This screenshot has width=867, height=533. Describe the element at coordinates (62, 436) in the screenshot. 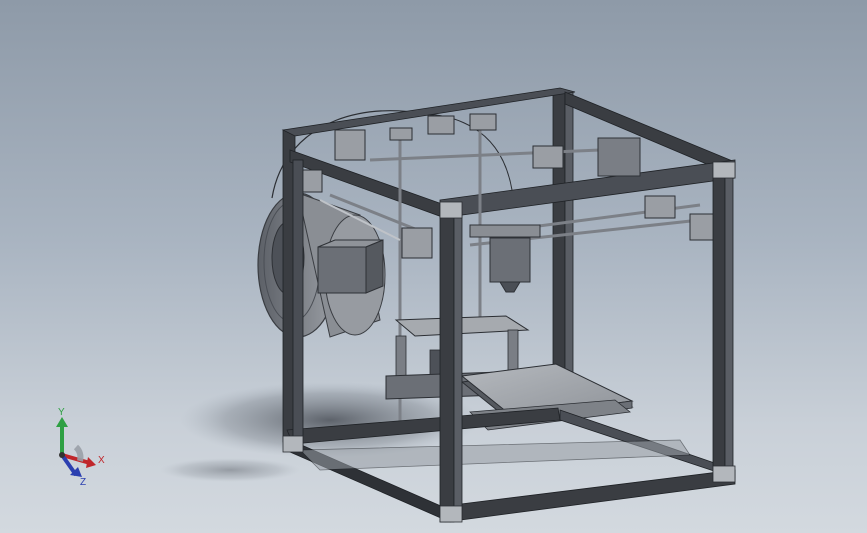

I see `triad-y-axis` at that location.